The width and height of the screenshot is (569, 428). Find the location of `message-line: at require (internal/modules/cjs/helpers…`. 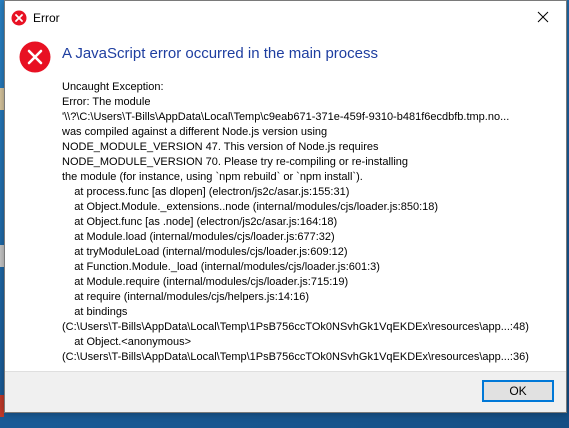

message-line: at require (internal/modules/cjs/helpers… is located at coordinates (186, 297).